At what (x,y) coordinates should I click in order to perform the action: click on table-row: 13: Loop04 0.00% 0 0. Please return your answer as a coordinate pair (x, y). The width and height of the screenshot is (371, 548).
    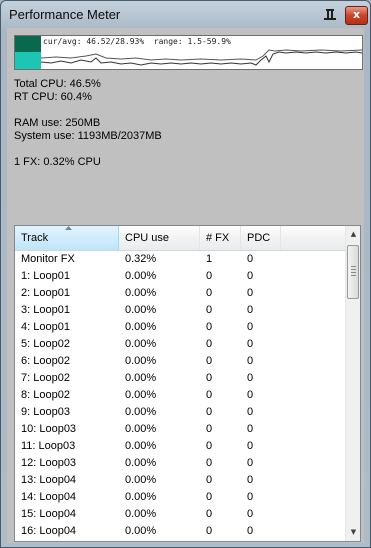
    Looking at the image, I should click on (180, 480).